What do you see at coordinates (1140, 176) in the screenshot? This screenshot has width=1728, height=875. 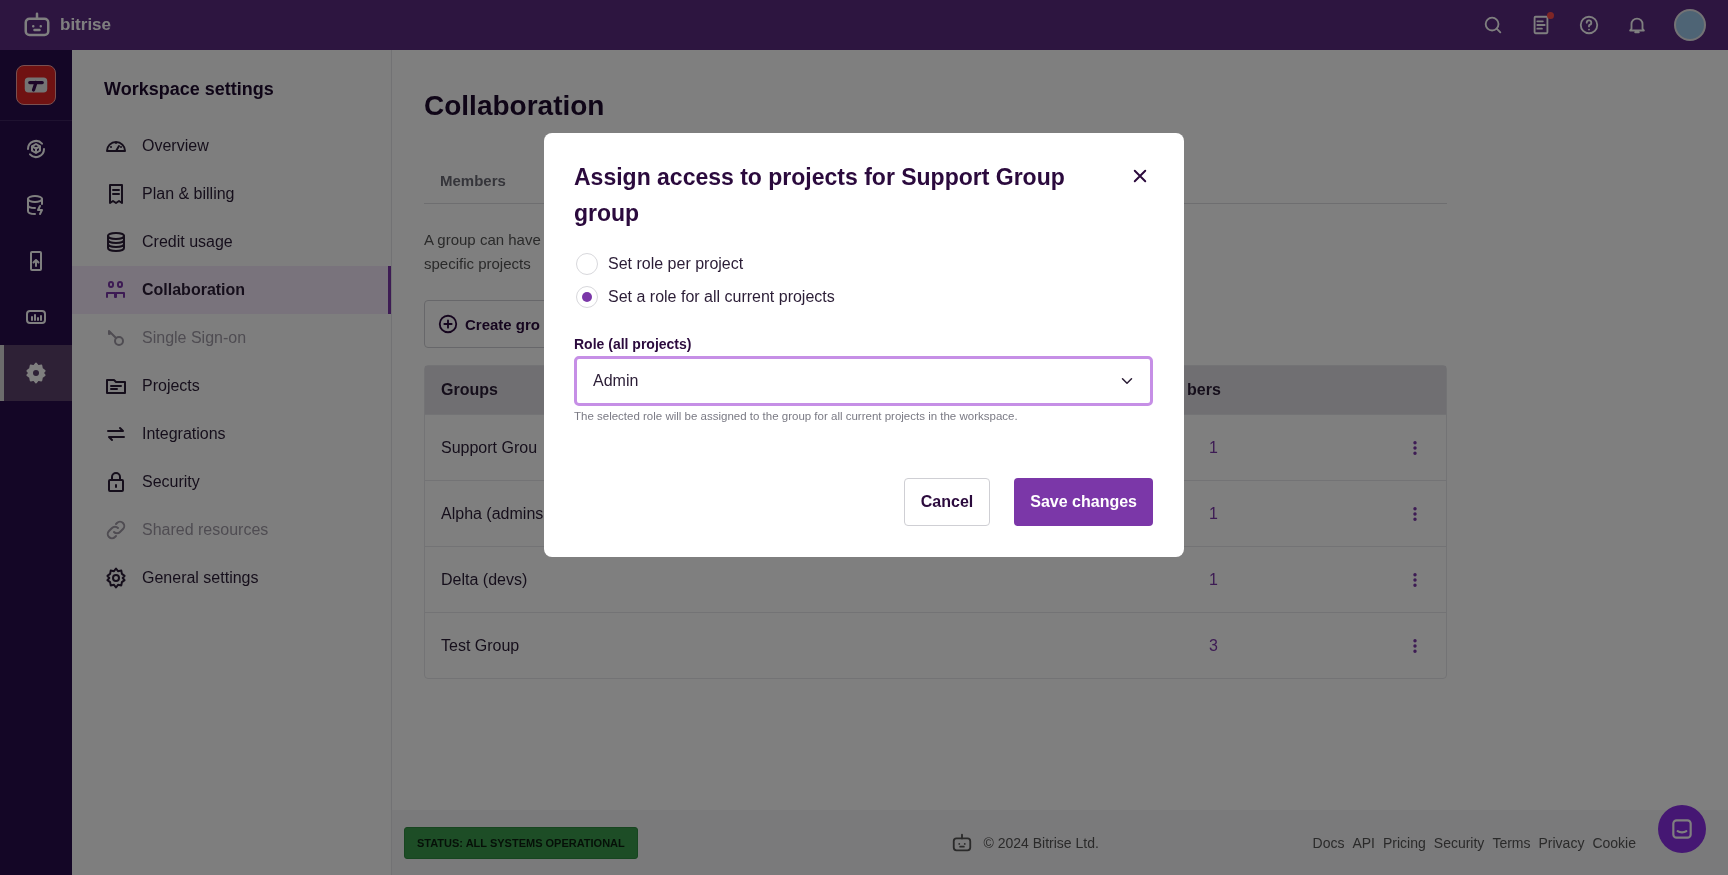 I see `close-icon` at bounding box center [1140, 176].